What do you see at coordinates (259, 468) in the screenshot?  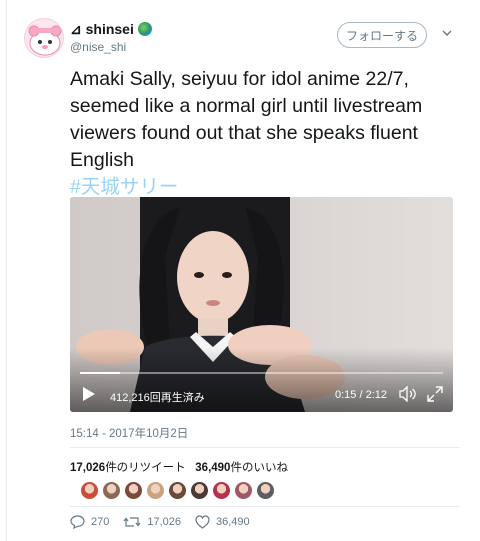 I see `likes-label: 件のいいね` at bounding box center [259, 468].